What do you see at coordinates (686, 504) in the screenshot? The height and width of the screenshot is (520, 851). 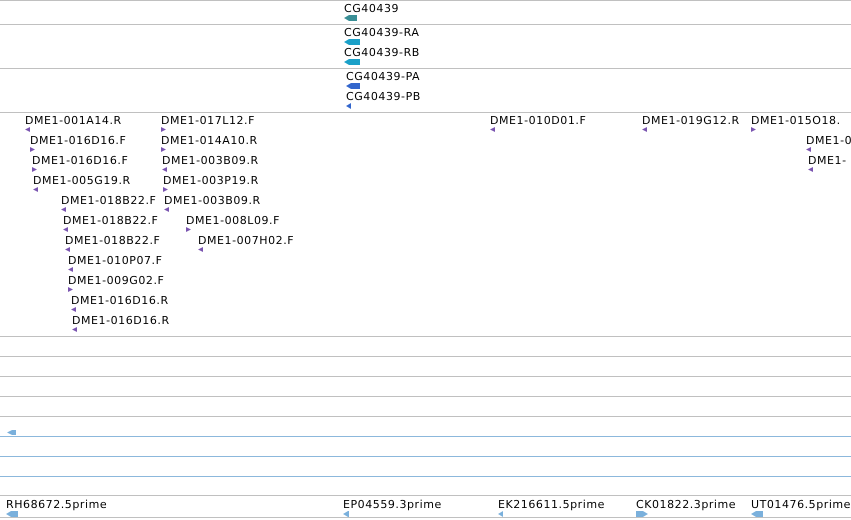 I see `feature-label: CK01822.3prime` at bounding box center [686, 504].